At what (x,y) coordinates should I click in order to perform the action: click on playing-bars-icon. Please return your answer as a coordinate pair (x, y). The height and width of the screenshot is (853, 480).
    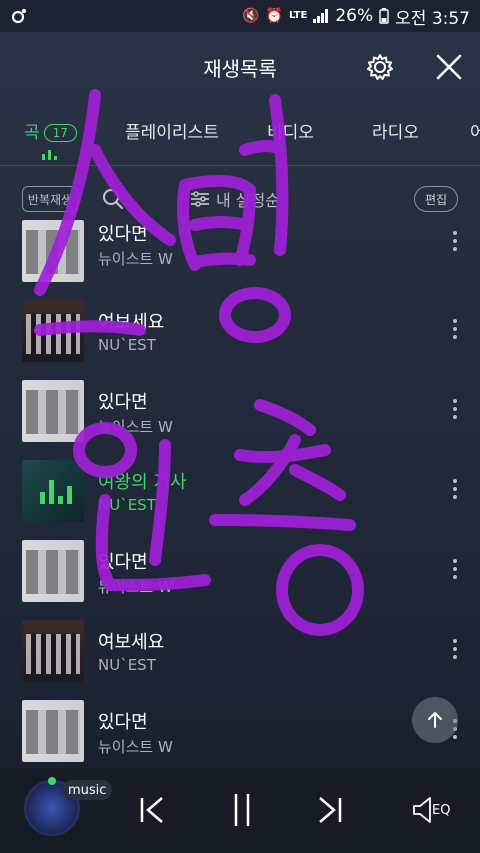
    Looking at the image, I should click on (56, 491).